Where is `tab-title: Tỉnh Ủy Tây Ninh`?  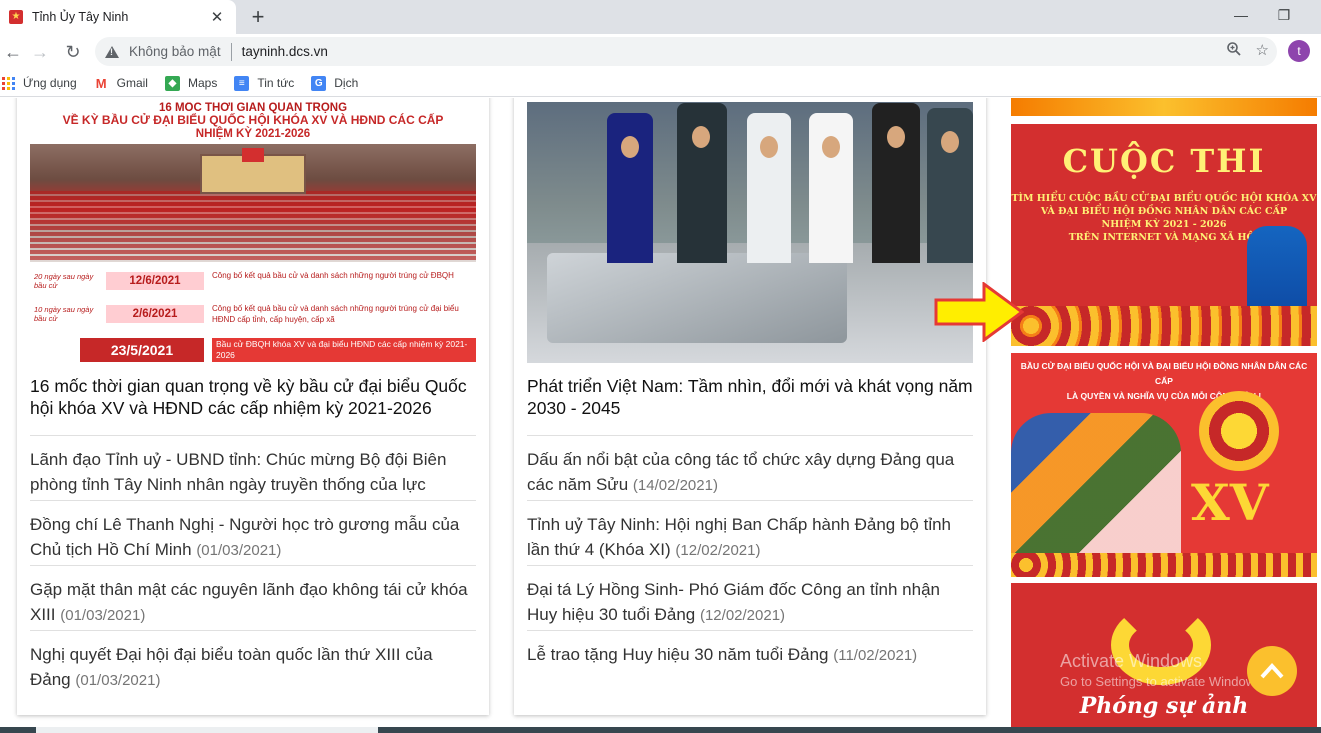 tab-title: Tỉnh Ủy Tây Ninh is located at coordinates (80, 17).